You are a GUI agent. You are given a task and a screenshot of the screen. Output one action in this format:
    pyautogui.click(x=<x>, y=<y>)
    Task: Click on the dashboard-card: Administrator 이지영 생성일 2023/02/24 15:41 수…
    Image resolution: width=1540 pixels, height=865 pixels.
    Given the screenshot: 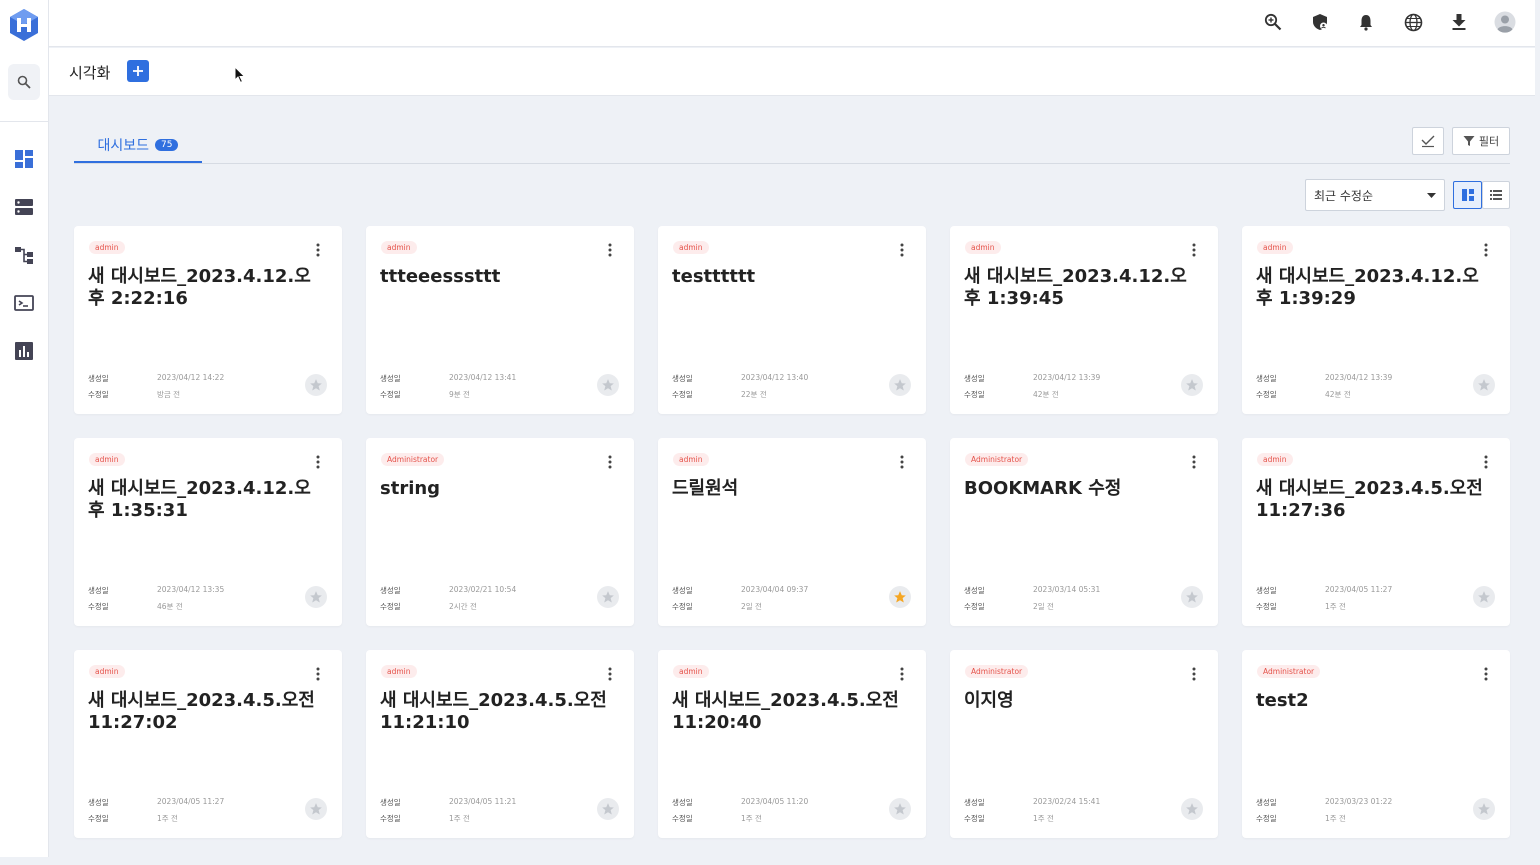 What is the action you would take?
    pyautogui.click(x=1084, y=744)
    